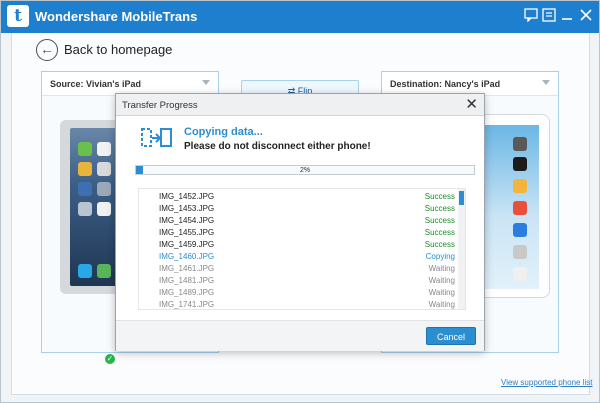 The image size is (600, 403). What do you see at coordinates (110, 359) in the screenshot?
I see `checkmark-icon: ✓` at bounding box center [110, 359].